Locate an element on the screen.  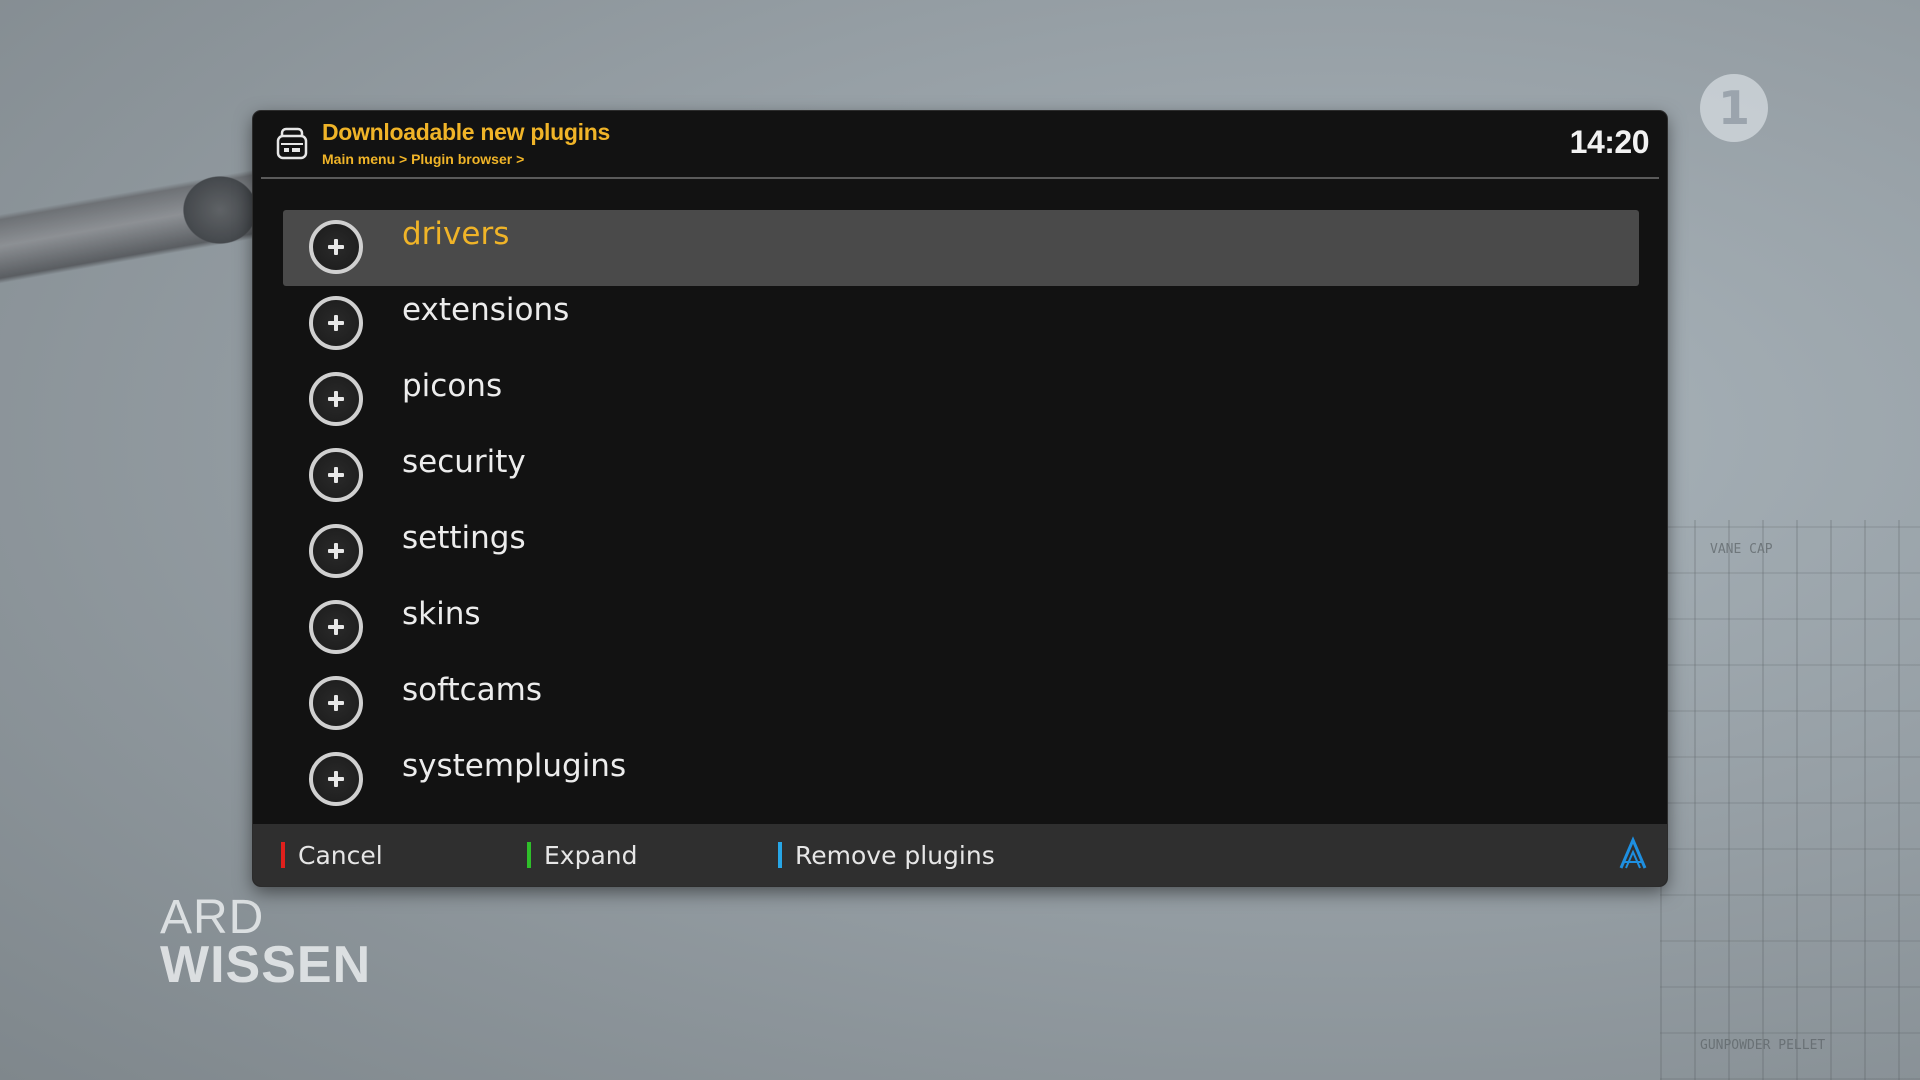
red-key-indicator is located at coordinates (283, 855).